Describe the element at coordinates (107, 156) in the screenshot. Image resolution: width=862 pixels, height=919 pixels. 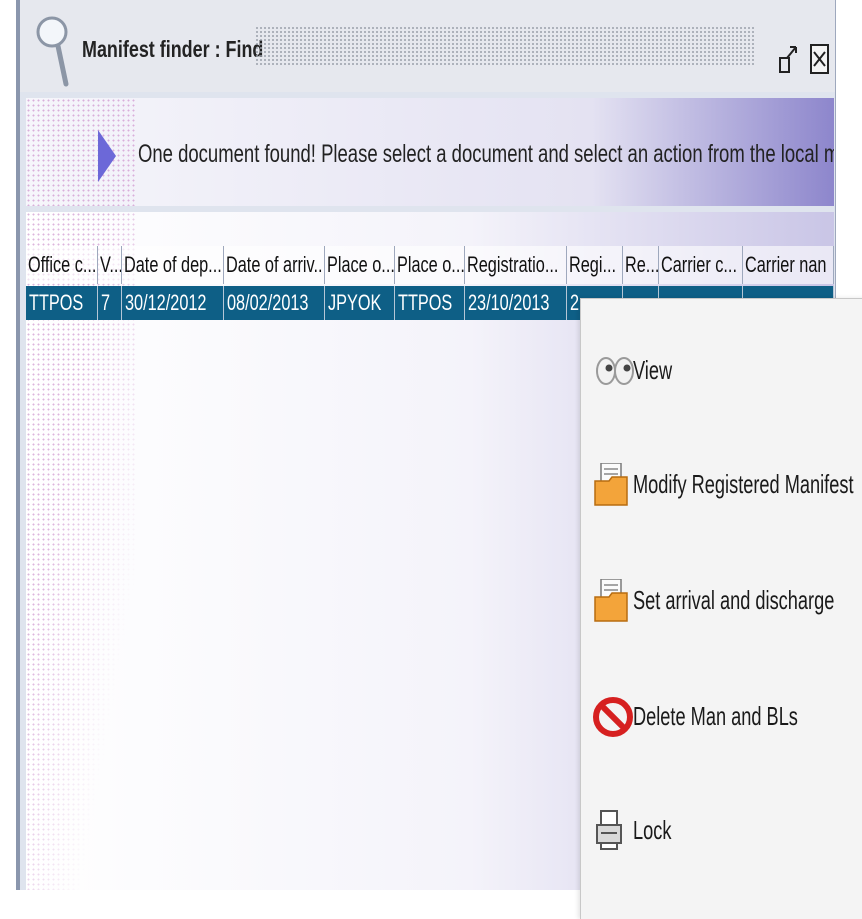
I see `banner-arrow-icon` at that location.